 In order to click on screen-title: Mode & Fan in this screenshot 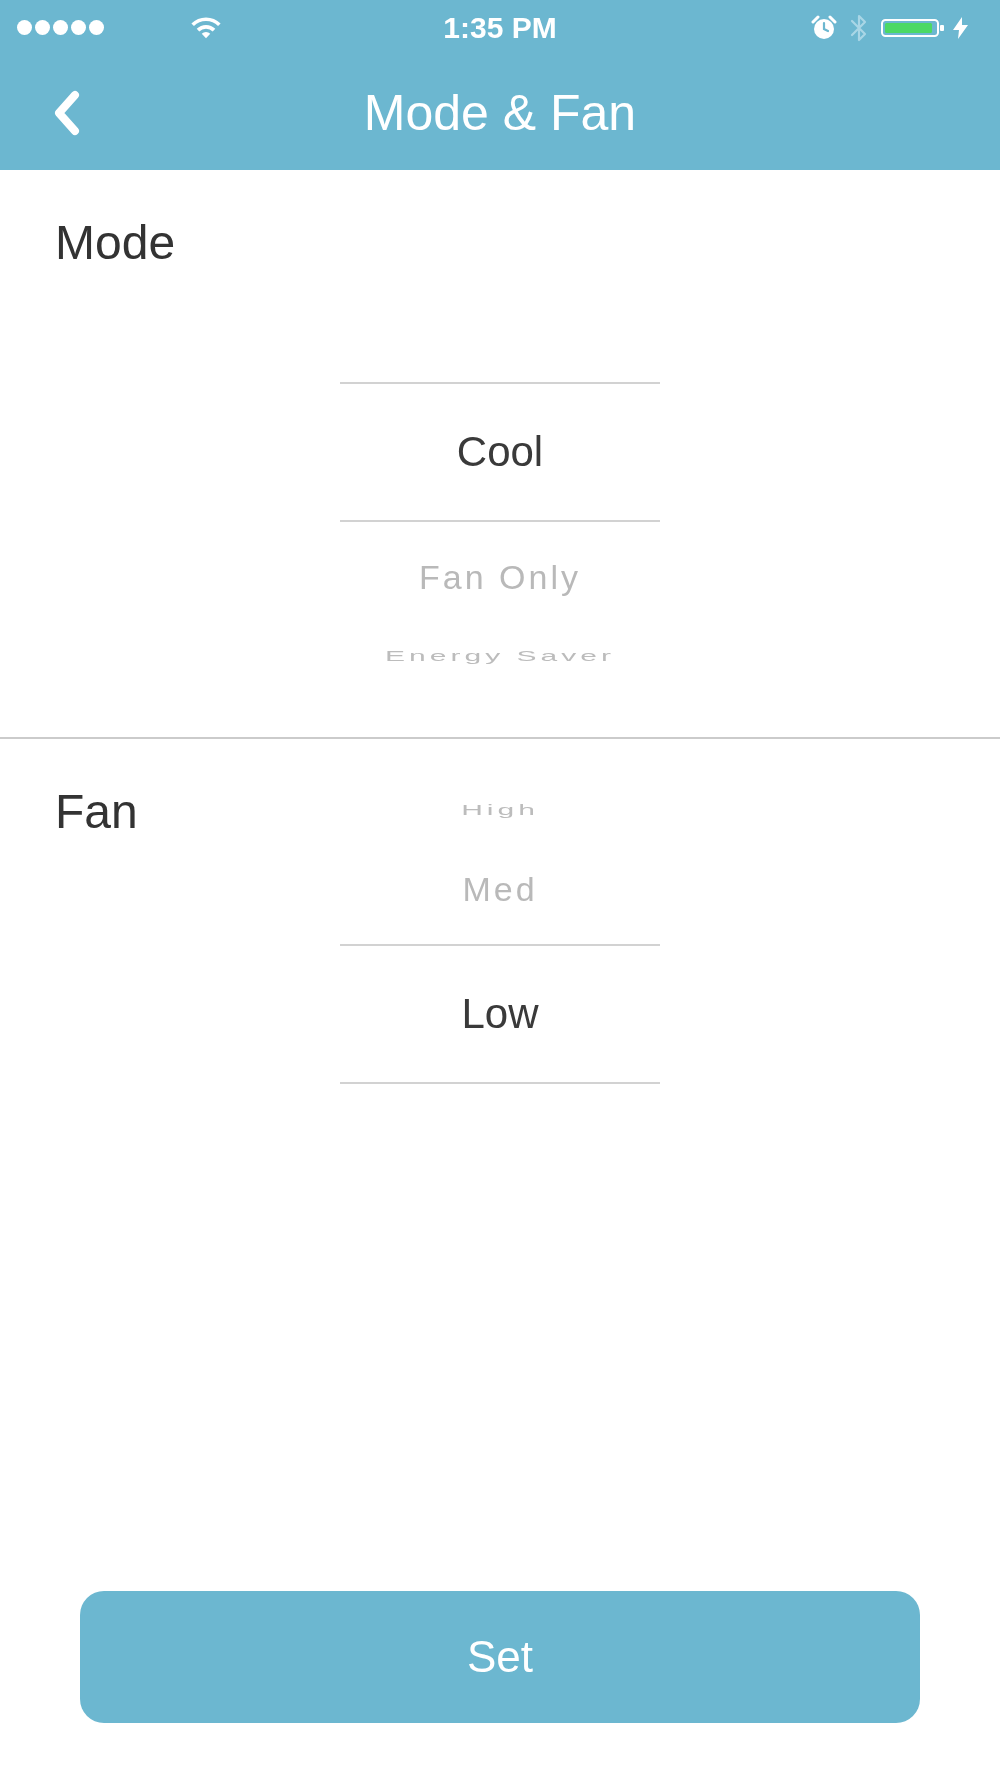, I will do `click(500, 112)`.